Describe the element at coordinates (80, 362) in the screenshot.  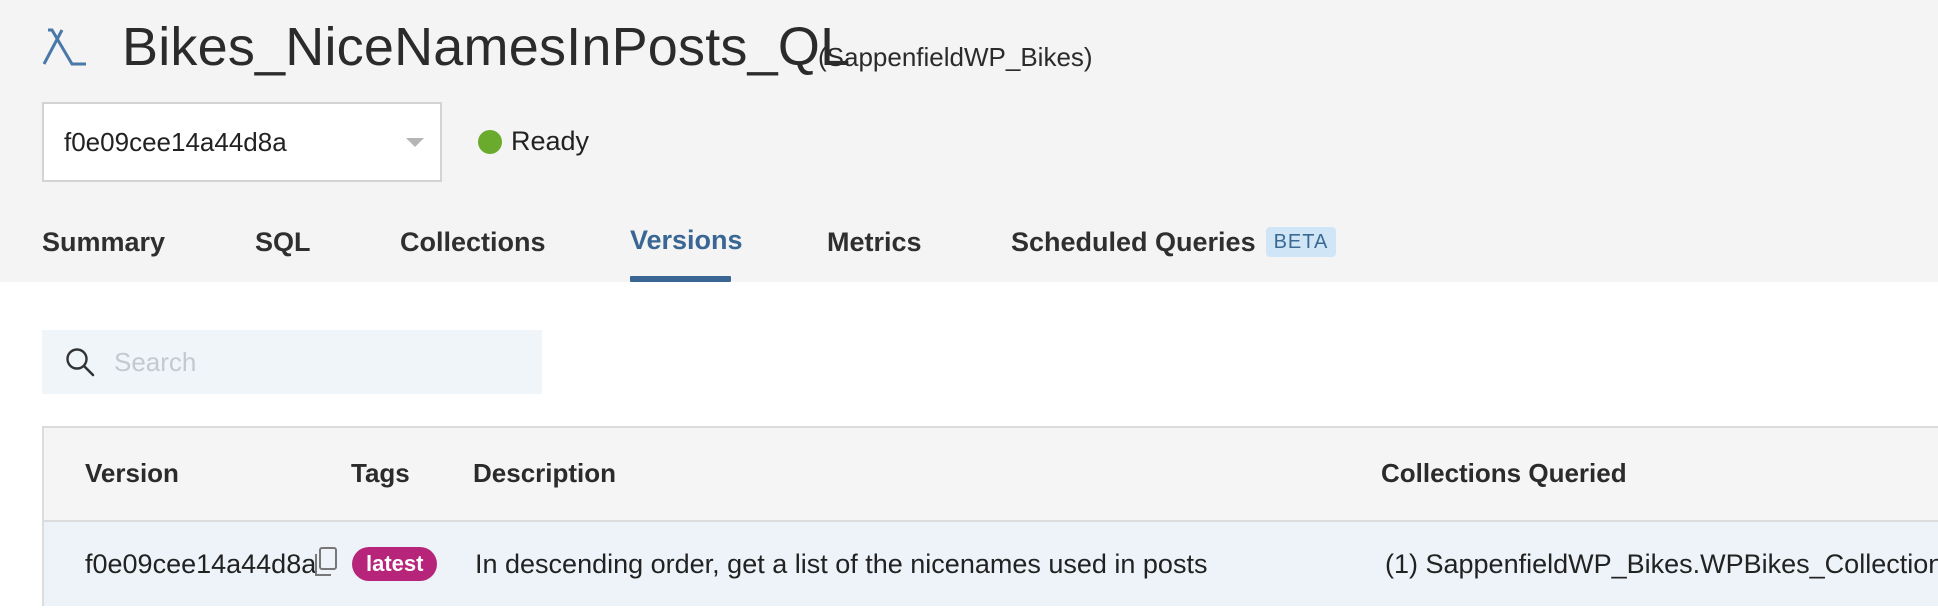
I see `search-icon` at that location.